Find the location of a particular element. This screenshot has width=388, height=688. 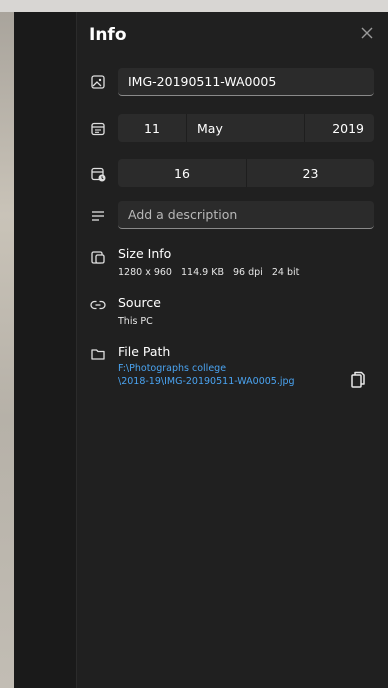

file-name-value: IMG-20190511-WA0005 is located at coordinates (202, 81).